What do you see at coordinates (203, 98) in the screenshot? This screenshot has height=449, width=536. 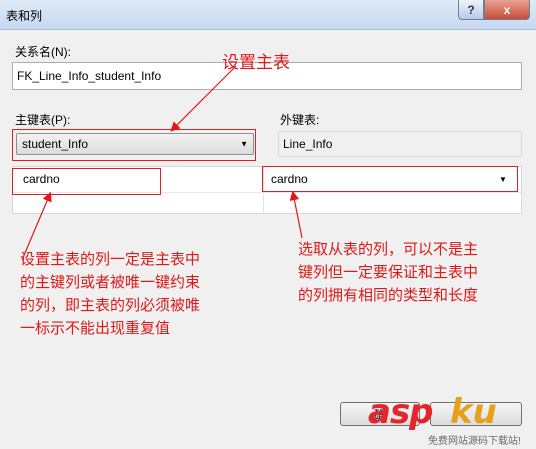 I see `arrow-to-primary-table` at bounding box center [203, 98].